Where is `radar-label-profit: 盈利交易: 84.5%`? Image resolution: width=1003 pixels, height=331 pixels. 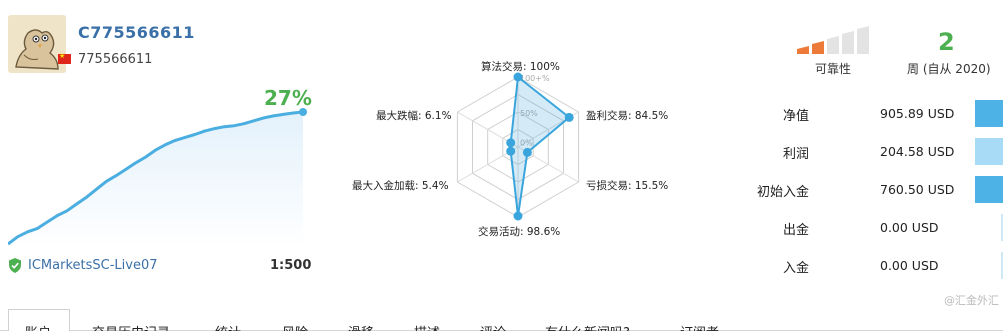 radar-label-profit: 盈利交易: 84.5% is located at coordinates (627, 116).